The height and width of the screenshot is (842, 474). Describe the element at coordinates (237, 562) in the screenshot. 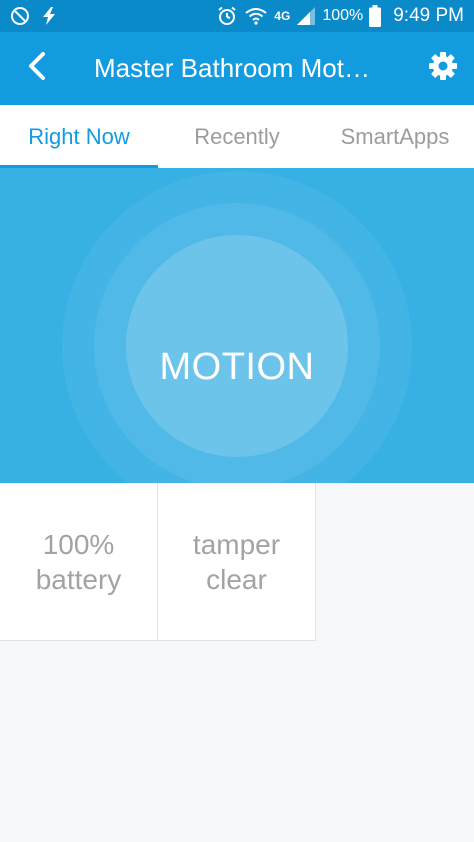

I see `tamper-tile: tamper clear` at that location.